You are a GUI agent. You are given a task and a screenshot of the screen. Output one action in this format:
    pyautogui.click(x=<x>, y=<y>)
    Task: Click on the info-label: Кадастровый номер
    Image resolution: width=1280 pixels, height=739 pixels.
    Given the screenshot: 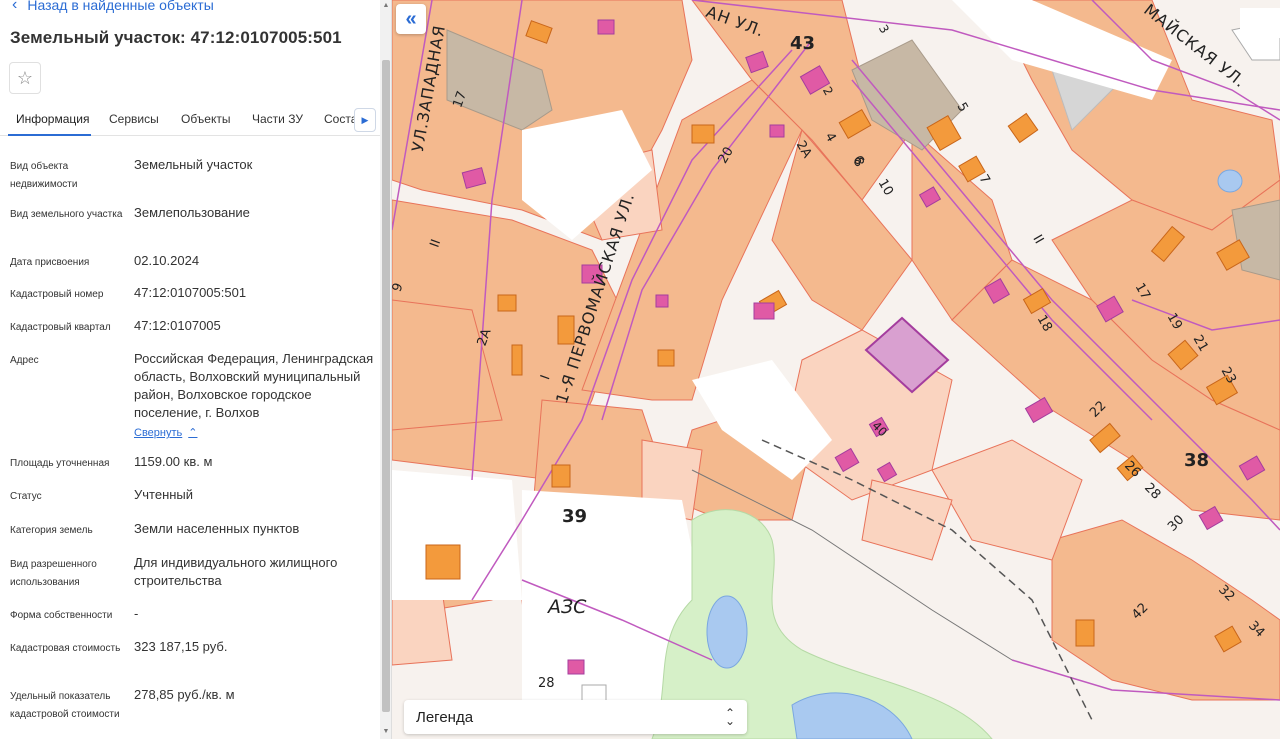 What is the action you would take?
    pyautogui.click(x=57, y=294)
    